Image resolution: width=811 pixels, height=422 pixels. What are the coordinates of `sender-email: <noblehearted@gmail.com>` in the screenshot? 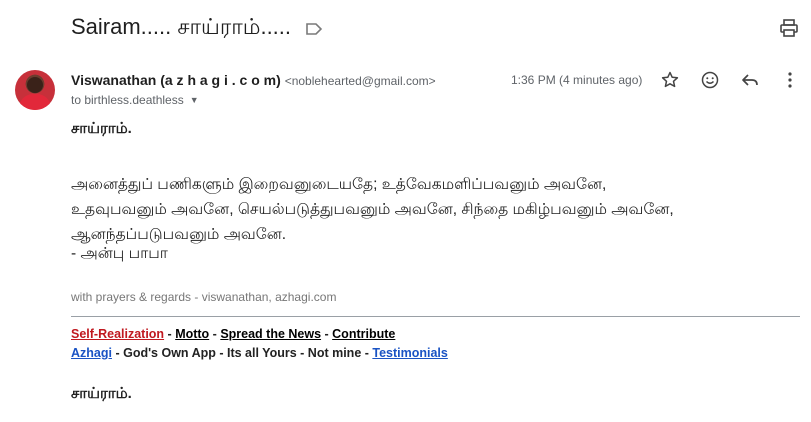 It's located at (360, 81).